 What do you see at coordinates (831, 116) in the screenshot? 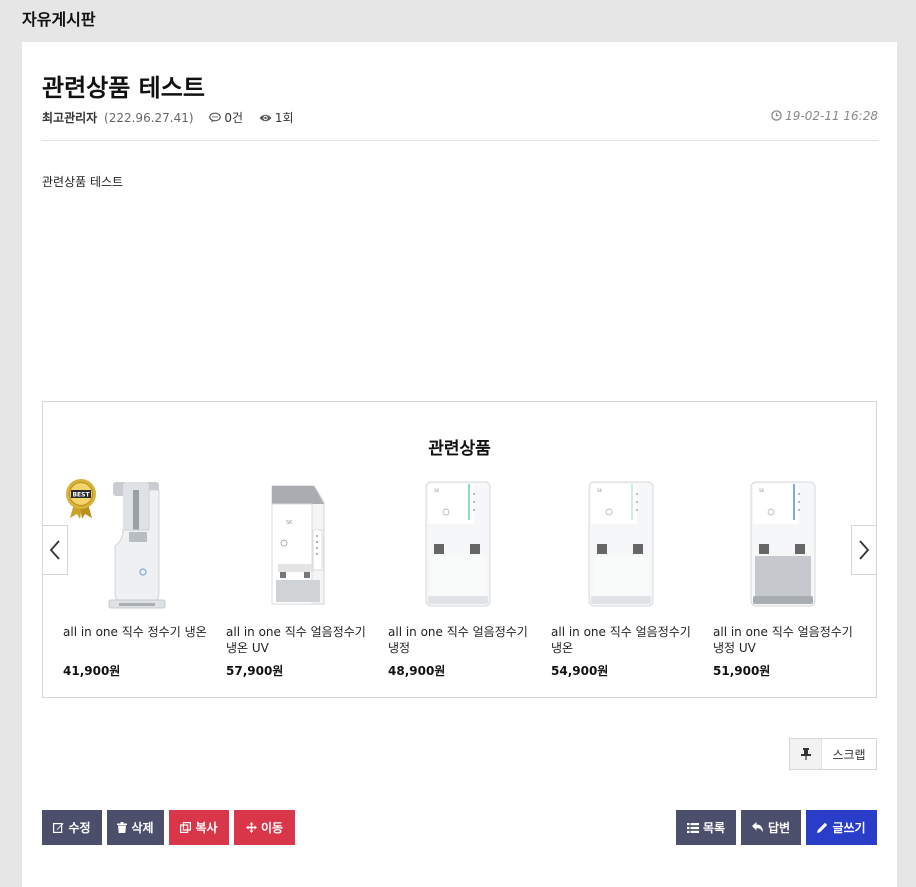
I see `post-date-value: 19-02-11 16:28` at bounding box center [831, 116].